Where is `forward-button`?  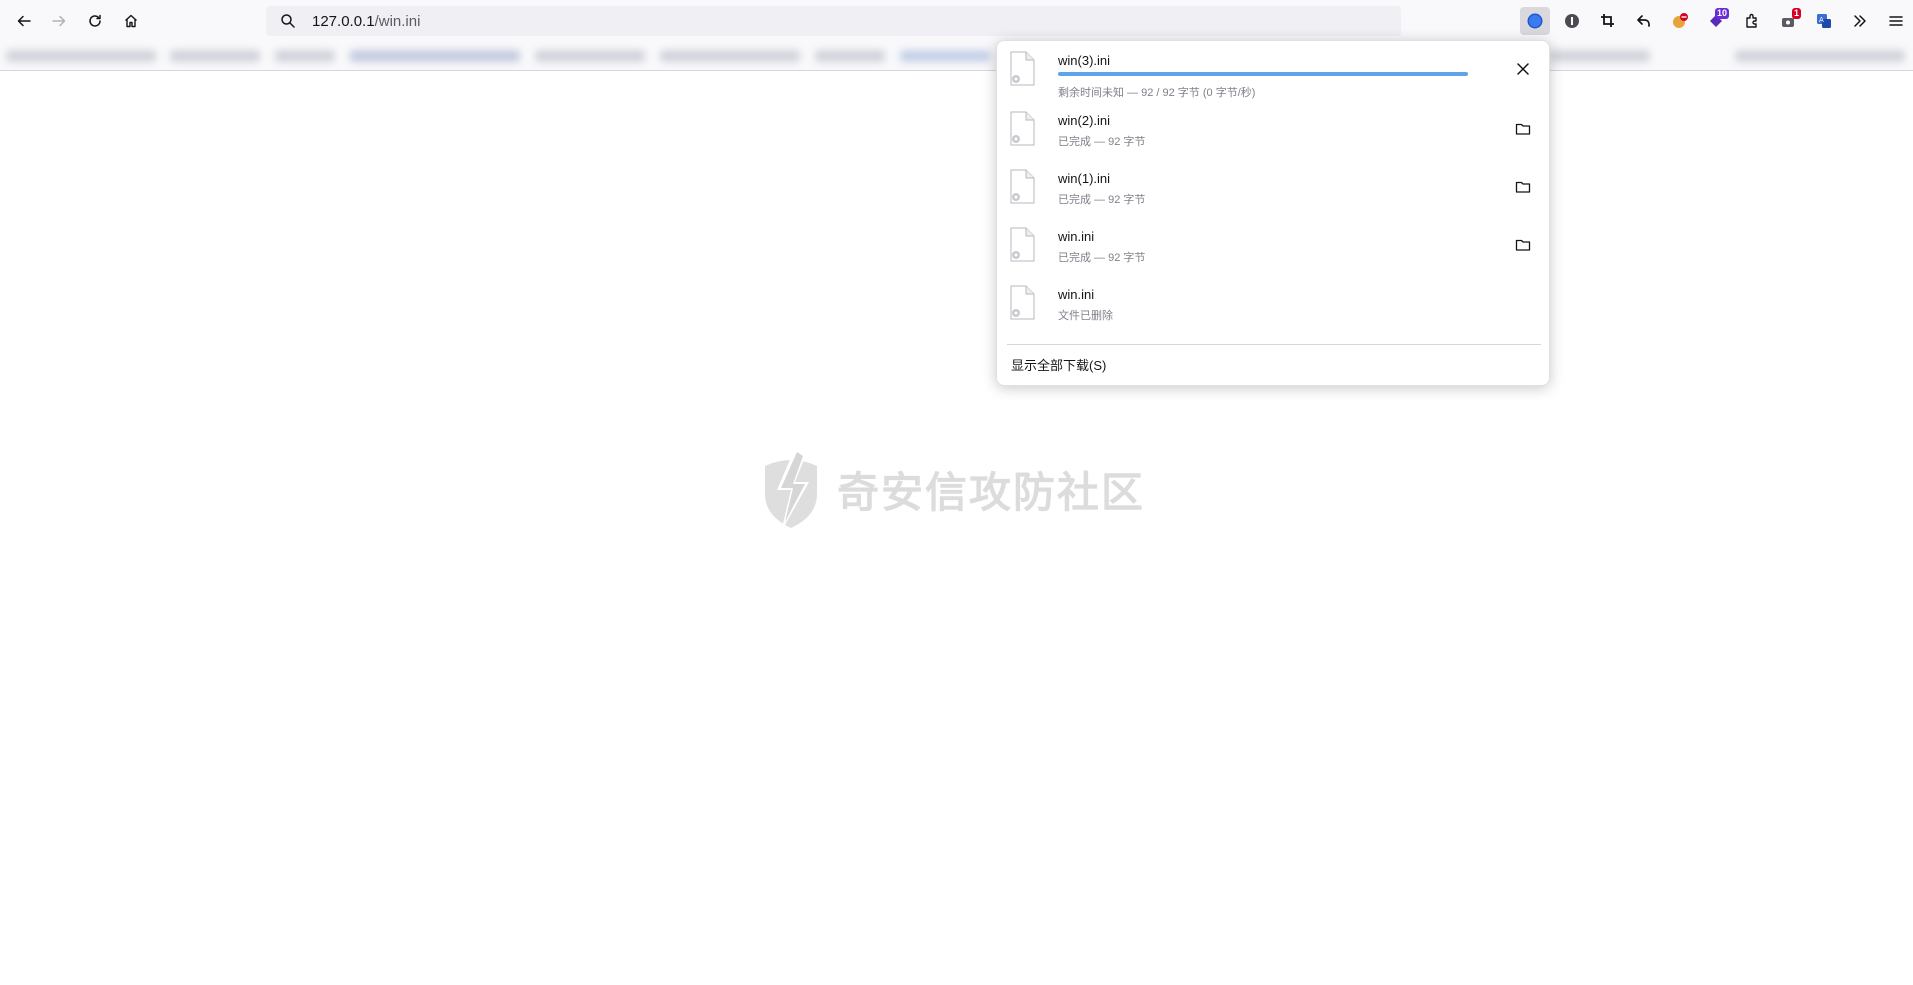
forward-button is located at coordinates (59, 21).